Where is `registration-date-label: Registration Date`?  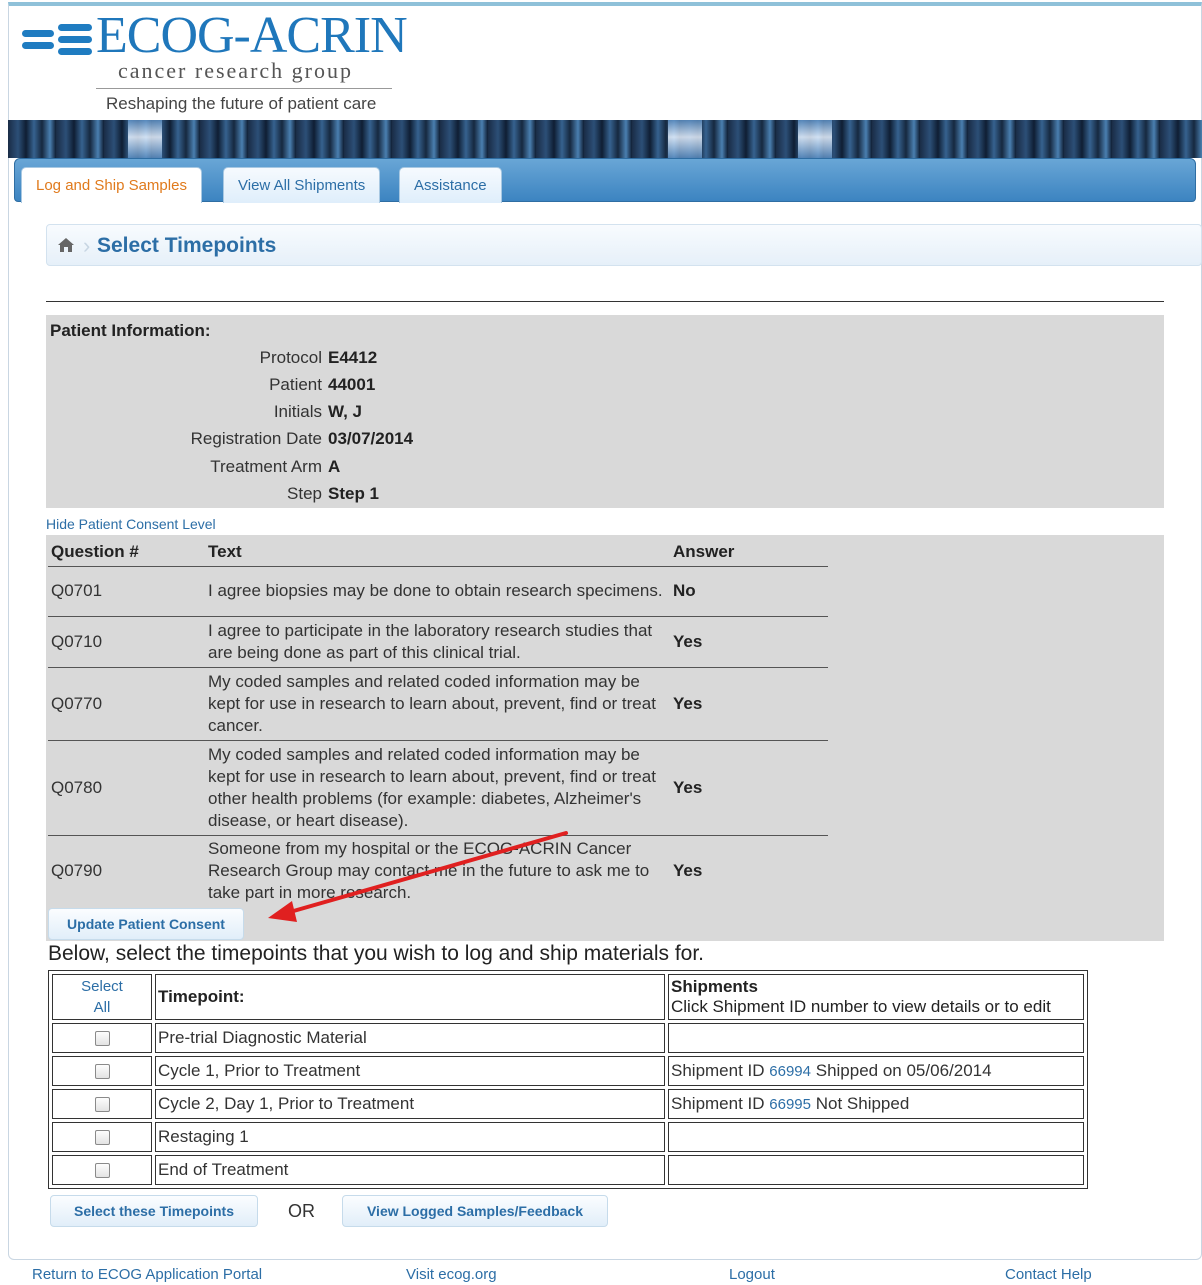
registration-date-label: Registration Date is located at coordinates (256, 438).